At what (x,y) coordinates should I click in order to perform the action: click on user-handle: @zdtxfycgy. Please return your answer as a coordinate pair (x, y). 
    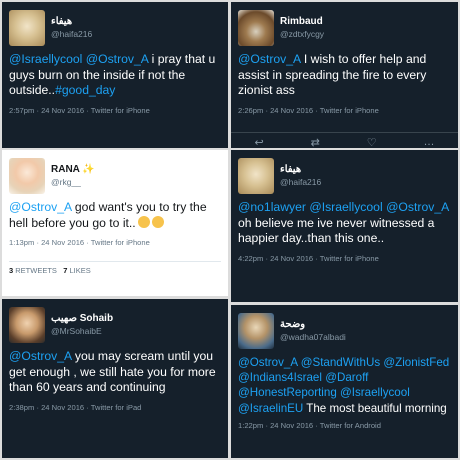
    Looking at the image, I should click on (302, 34).